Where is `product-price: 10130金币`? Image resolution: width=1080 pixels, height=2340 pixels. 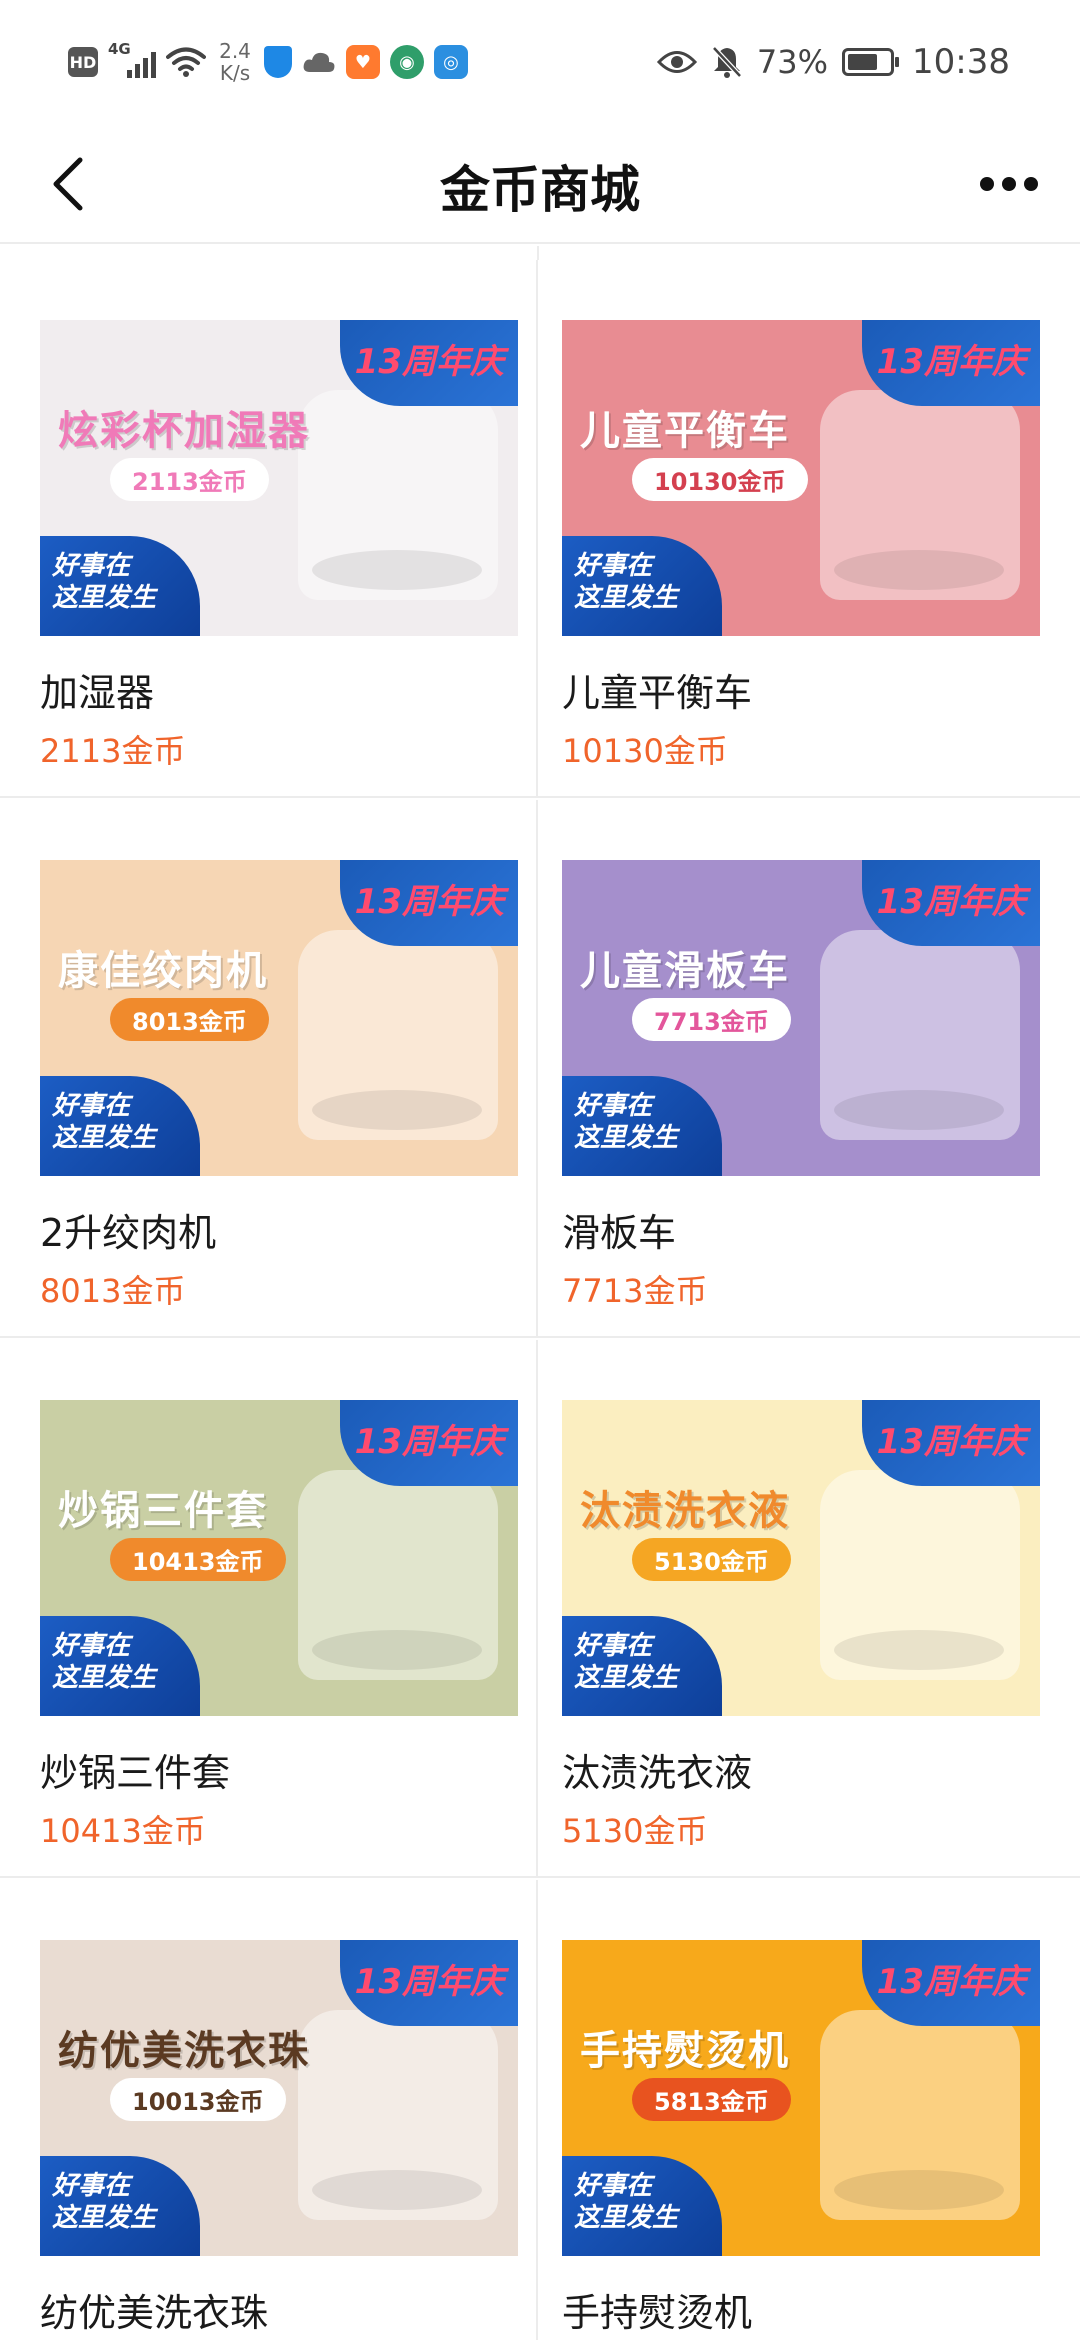
product-price: 10130金币 is located at coordinates (645, 751).